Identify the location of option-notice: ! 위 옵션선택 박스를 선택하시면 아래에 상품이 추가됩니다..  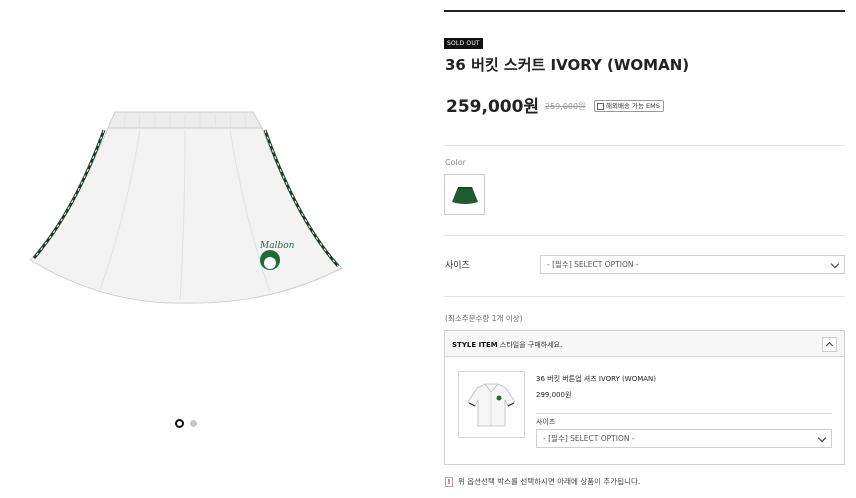
(542, 481).